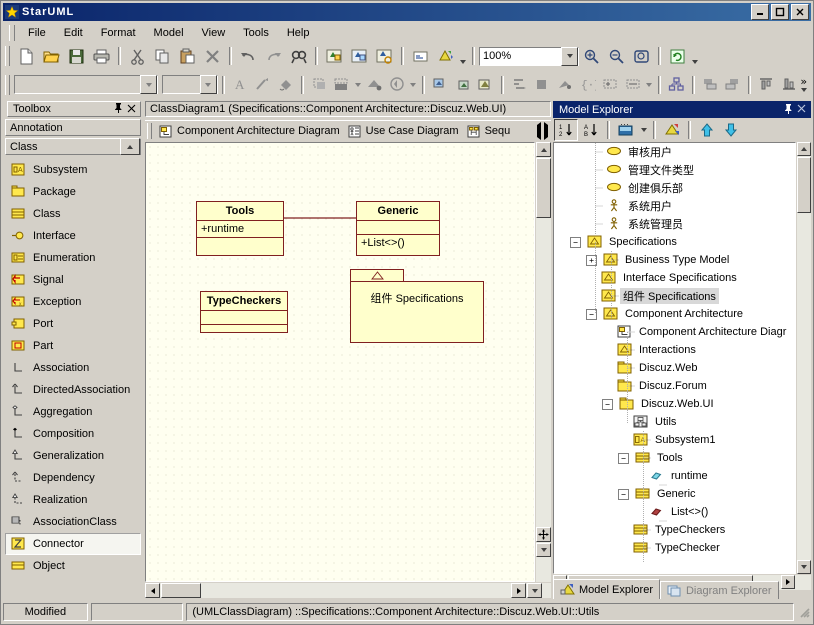 This screenshot has height=625, width=814. What do you see at coordinates (384, 56) in the screenshot?
I see `add-view-icon` at bounding box center [384, 56].